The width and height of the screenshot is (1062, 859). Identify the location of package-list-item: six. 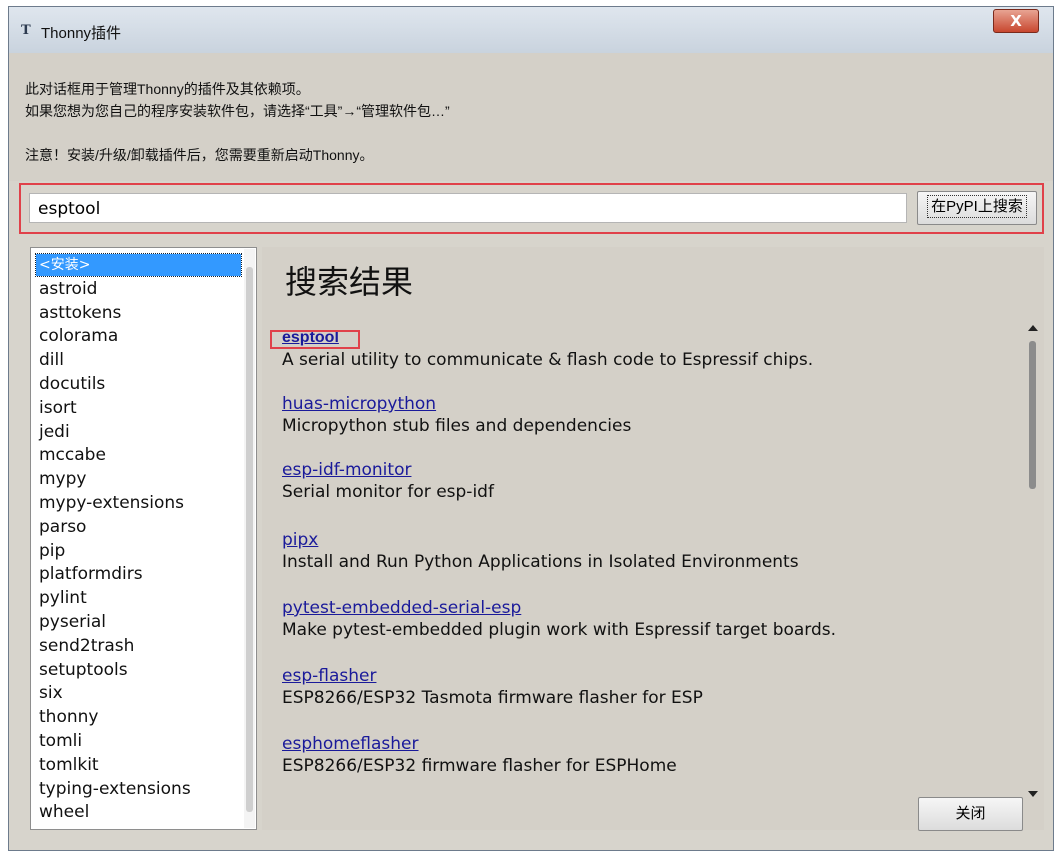
(138, 693).